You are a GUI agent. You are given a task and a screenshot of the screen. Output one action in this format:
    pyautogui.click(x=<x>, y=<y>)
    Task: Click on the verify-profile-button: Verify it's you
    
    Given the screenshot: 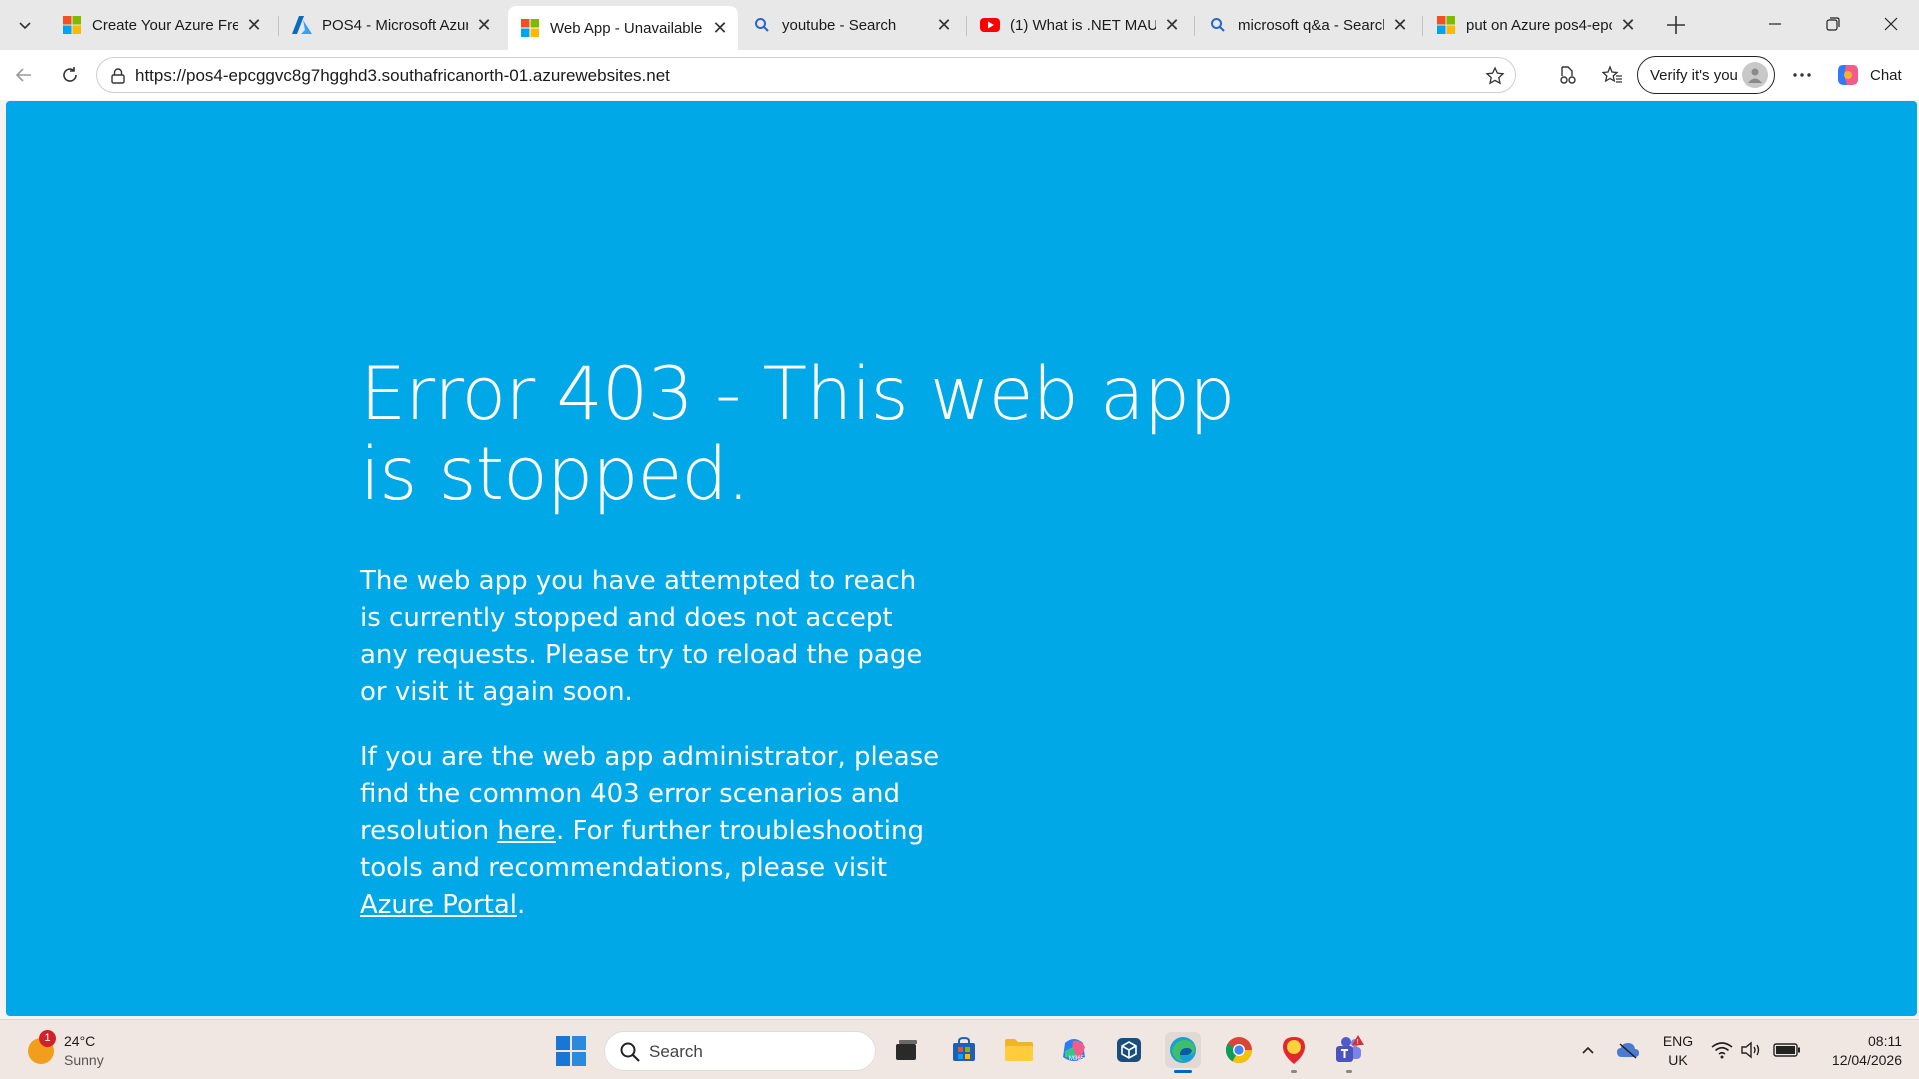 What is the action you would take?
    pyautogui.click(x=1706, y=75)
    